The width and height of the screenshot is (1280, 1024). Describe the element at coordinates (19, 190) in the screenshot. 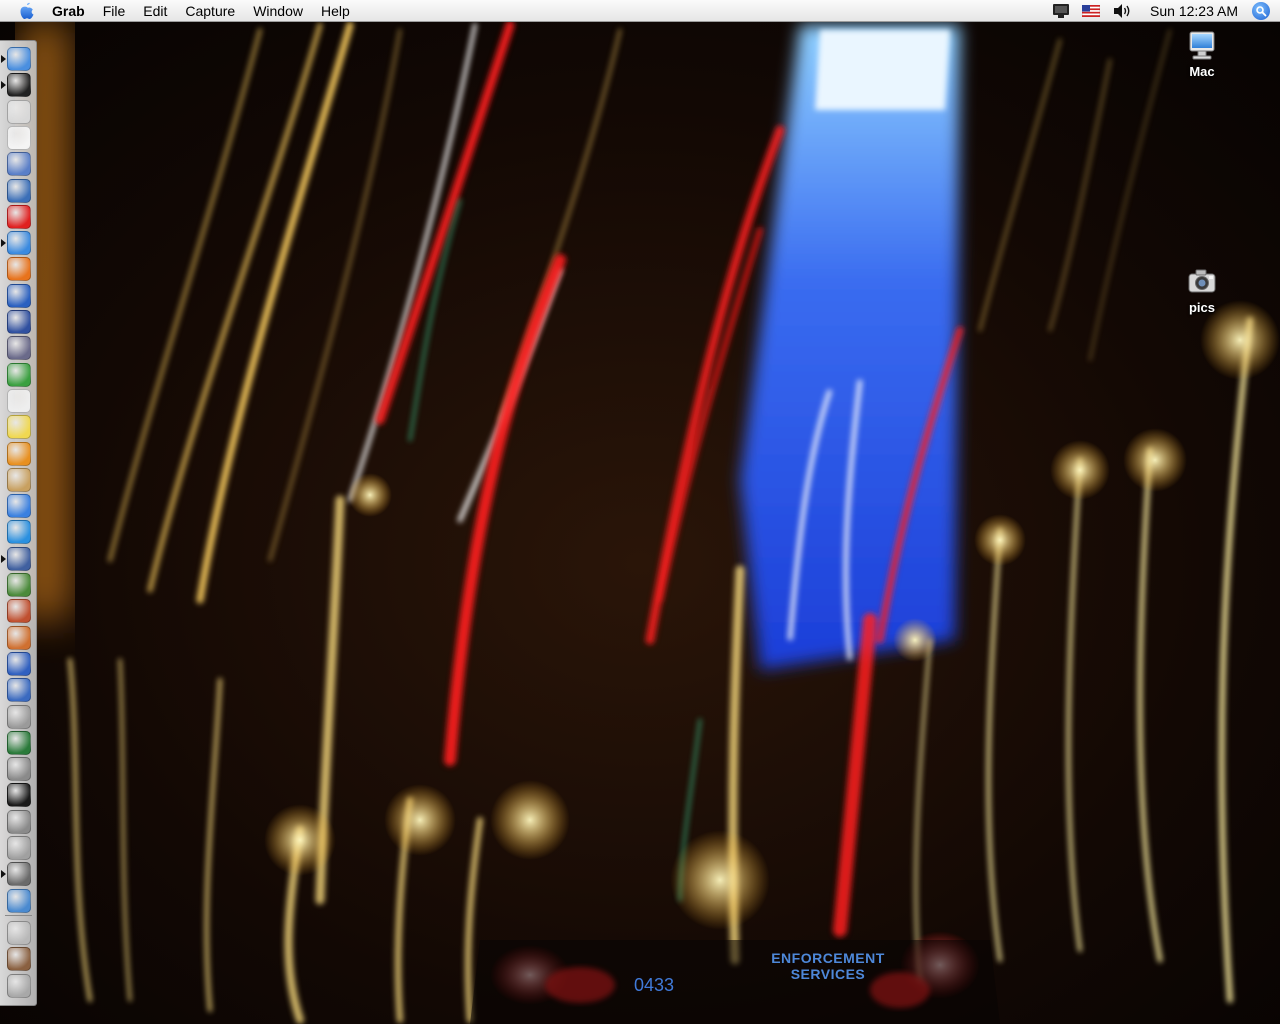

I see `thunderbird-icon` at that location.